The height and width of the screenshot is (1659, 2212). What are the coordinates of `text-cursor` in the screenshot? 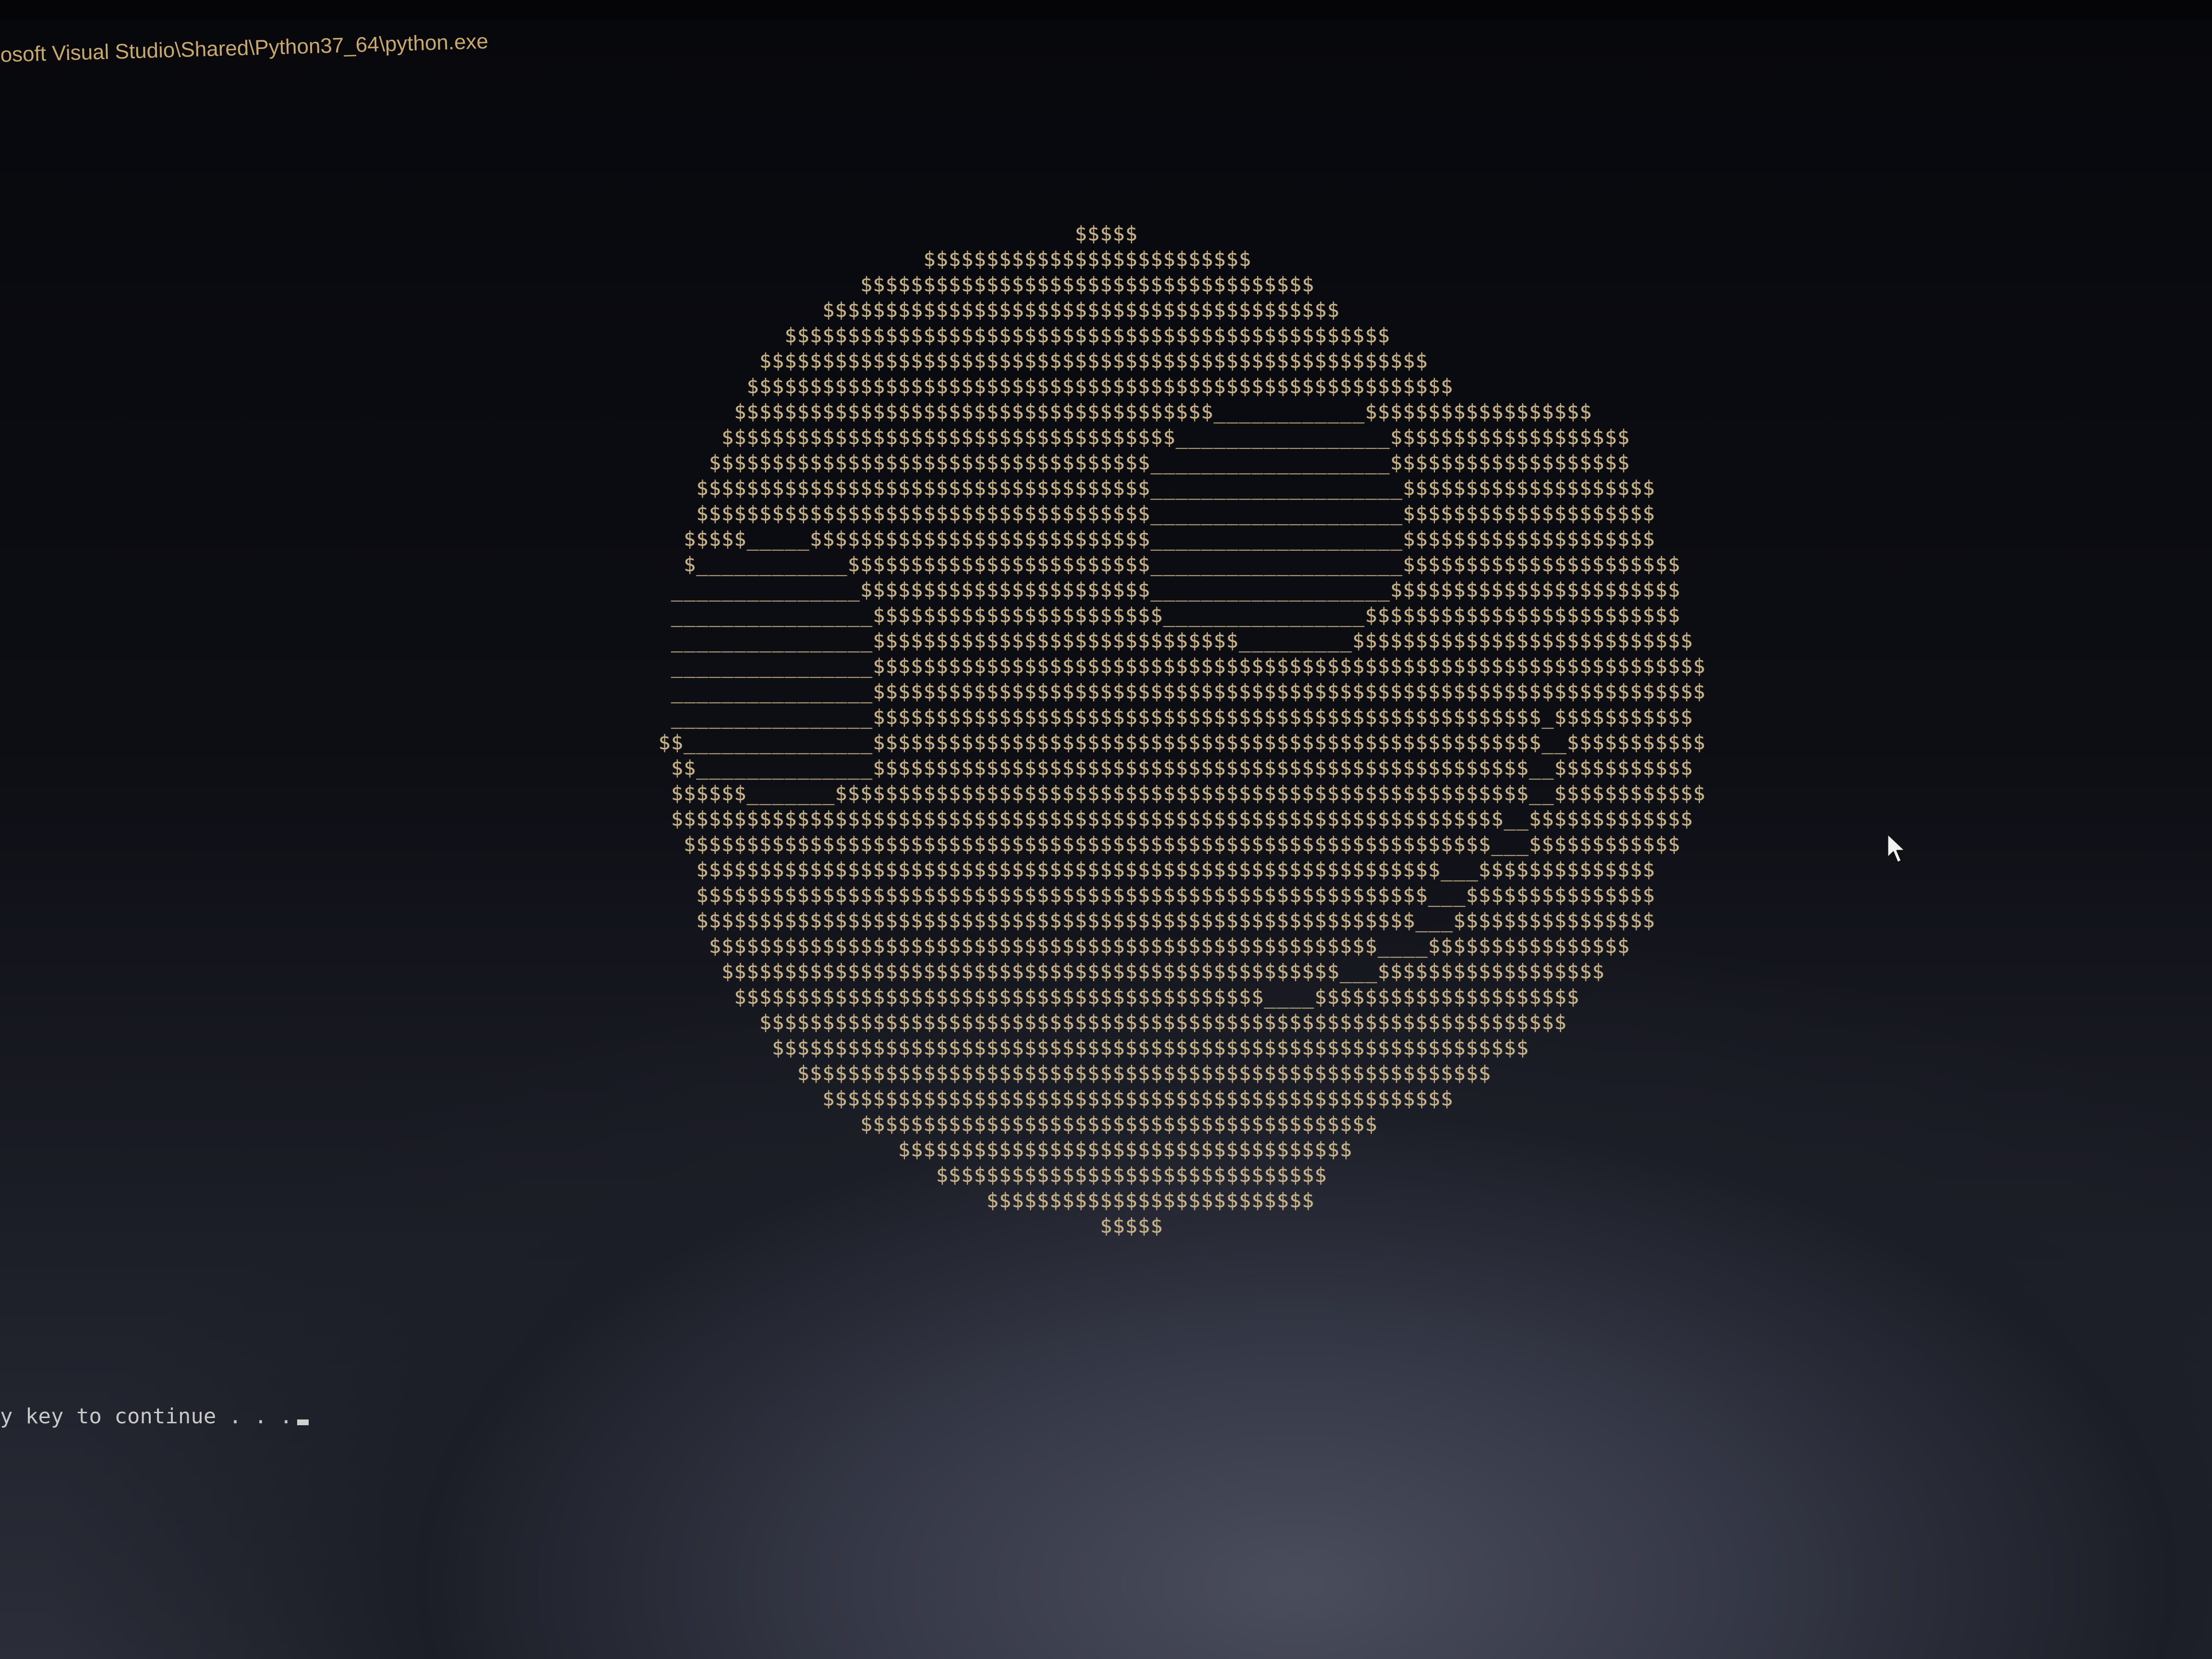 It's located at (303, 1422).